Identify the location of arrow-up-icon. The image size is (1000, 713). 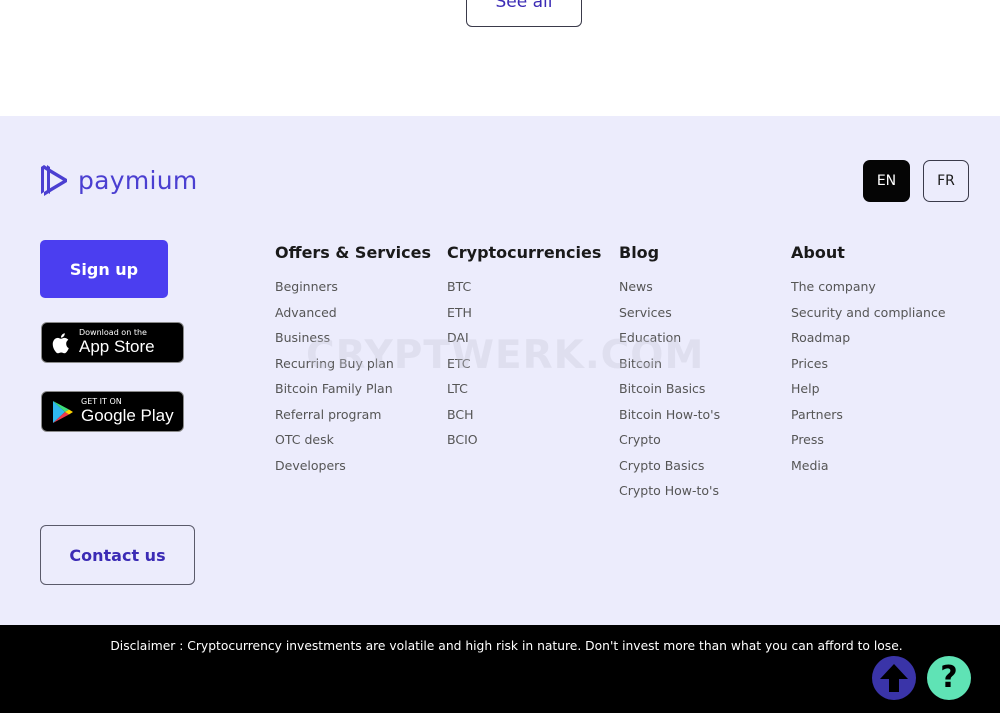
(894, 678).